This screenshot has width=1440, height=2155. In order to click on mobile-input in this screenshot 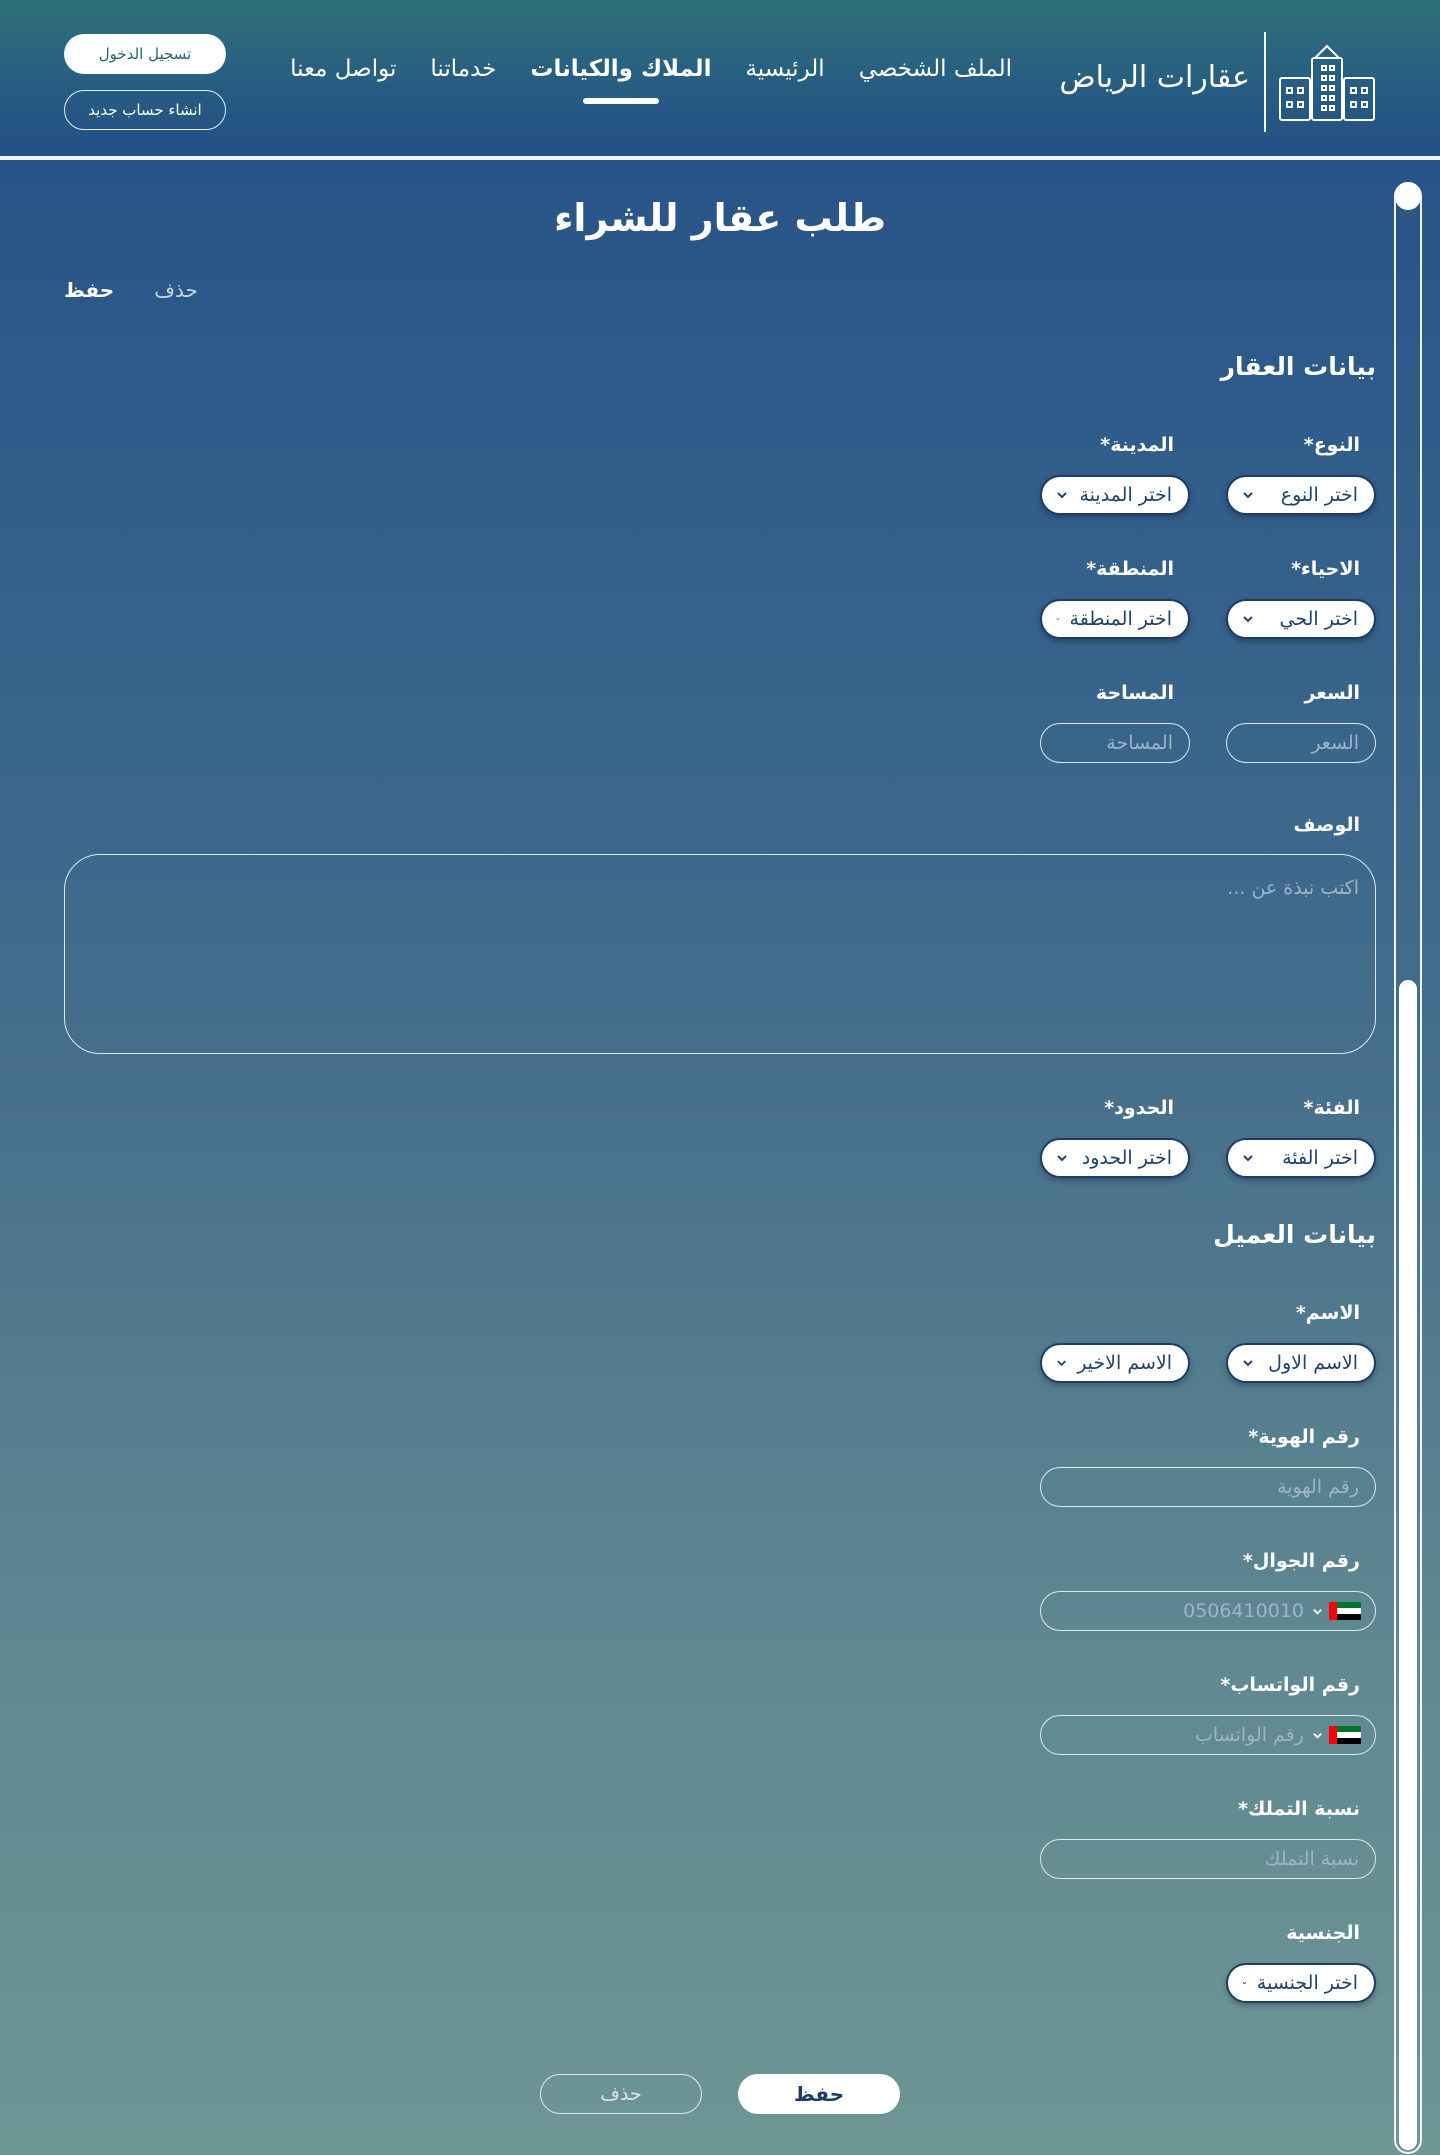, I will do `click(1179, 1611)`.